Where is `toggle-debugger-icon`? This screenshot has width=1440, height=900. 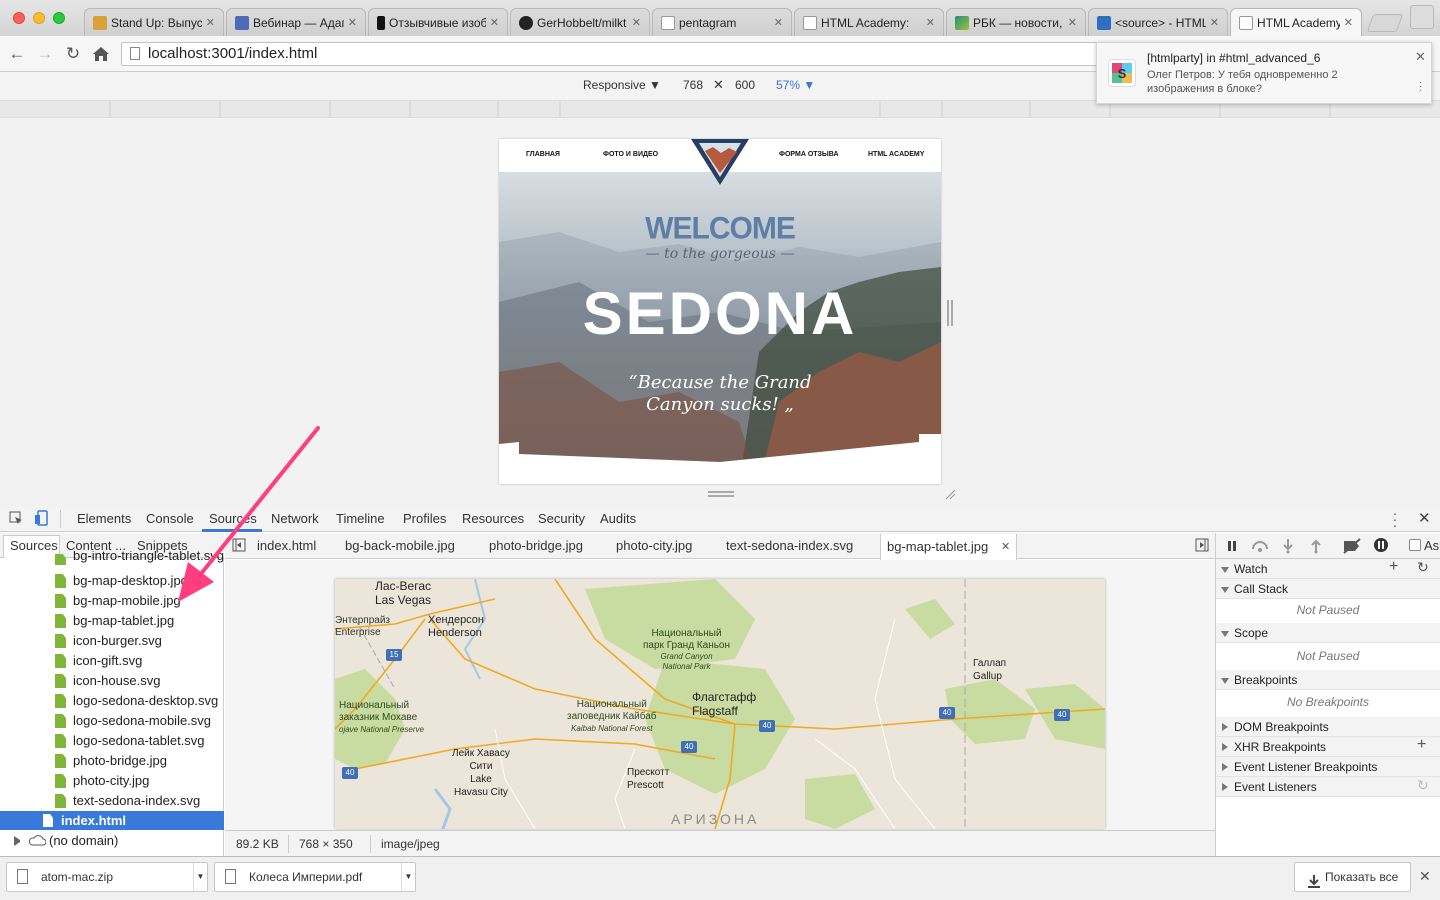 toggle-debugger-icon is located at coordinates (1202, 545).